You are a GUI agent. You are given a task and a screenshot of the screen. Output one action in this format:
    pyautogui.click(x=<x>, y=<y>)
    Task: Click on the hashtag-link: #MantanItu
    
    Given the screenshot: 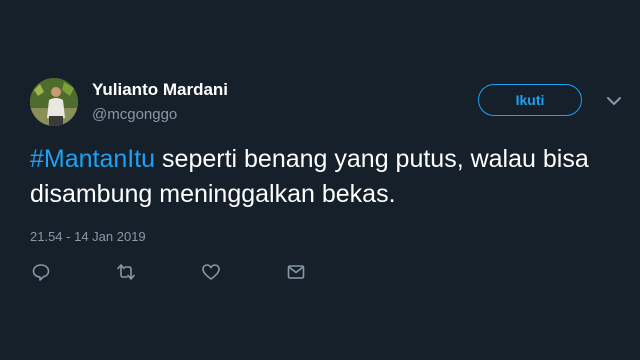 What is the action you would take?
    pyautogui.click(x=92, y=159)
    